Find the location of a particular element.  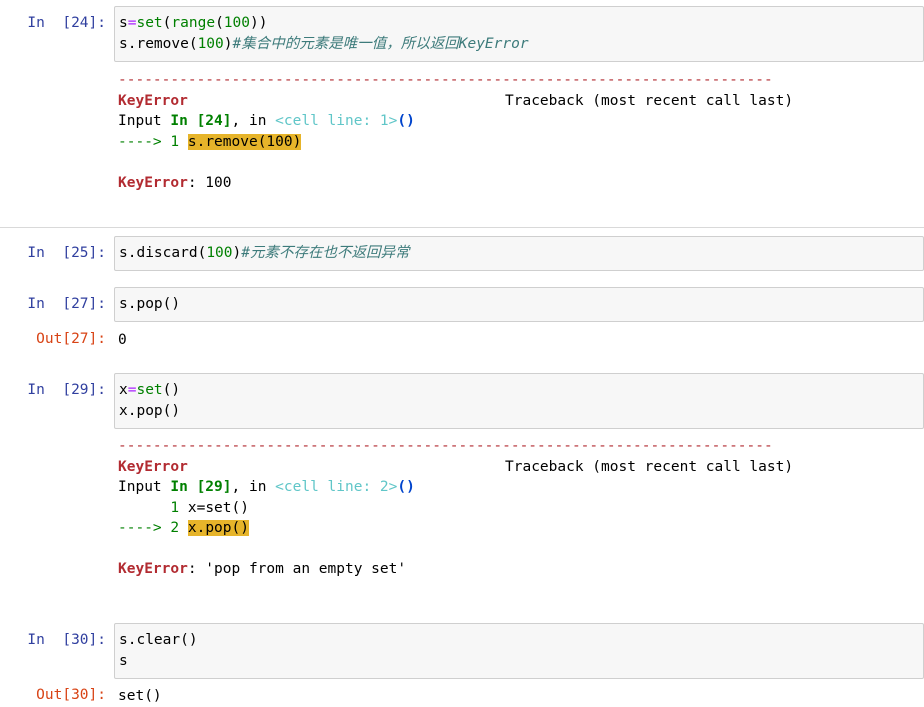

cell-divider is located at coordinates (462, 227).